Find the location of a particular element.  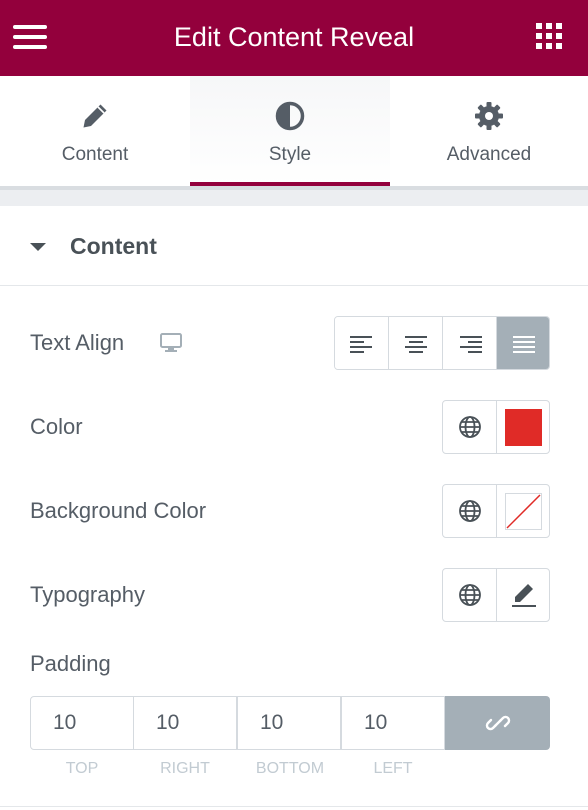

align-center-icon is located at coordinates (416, 344).